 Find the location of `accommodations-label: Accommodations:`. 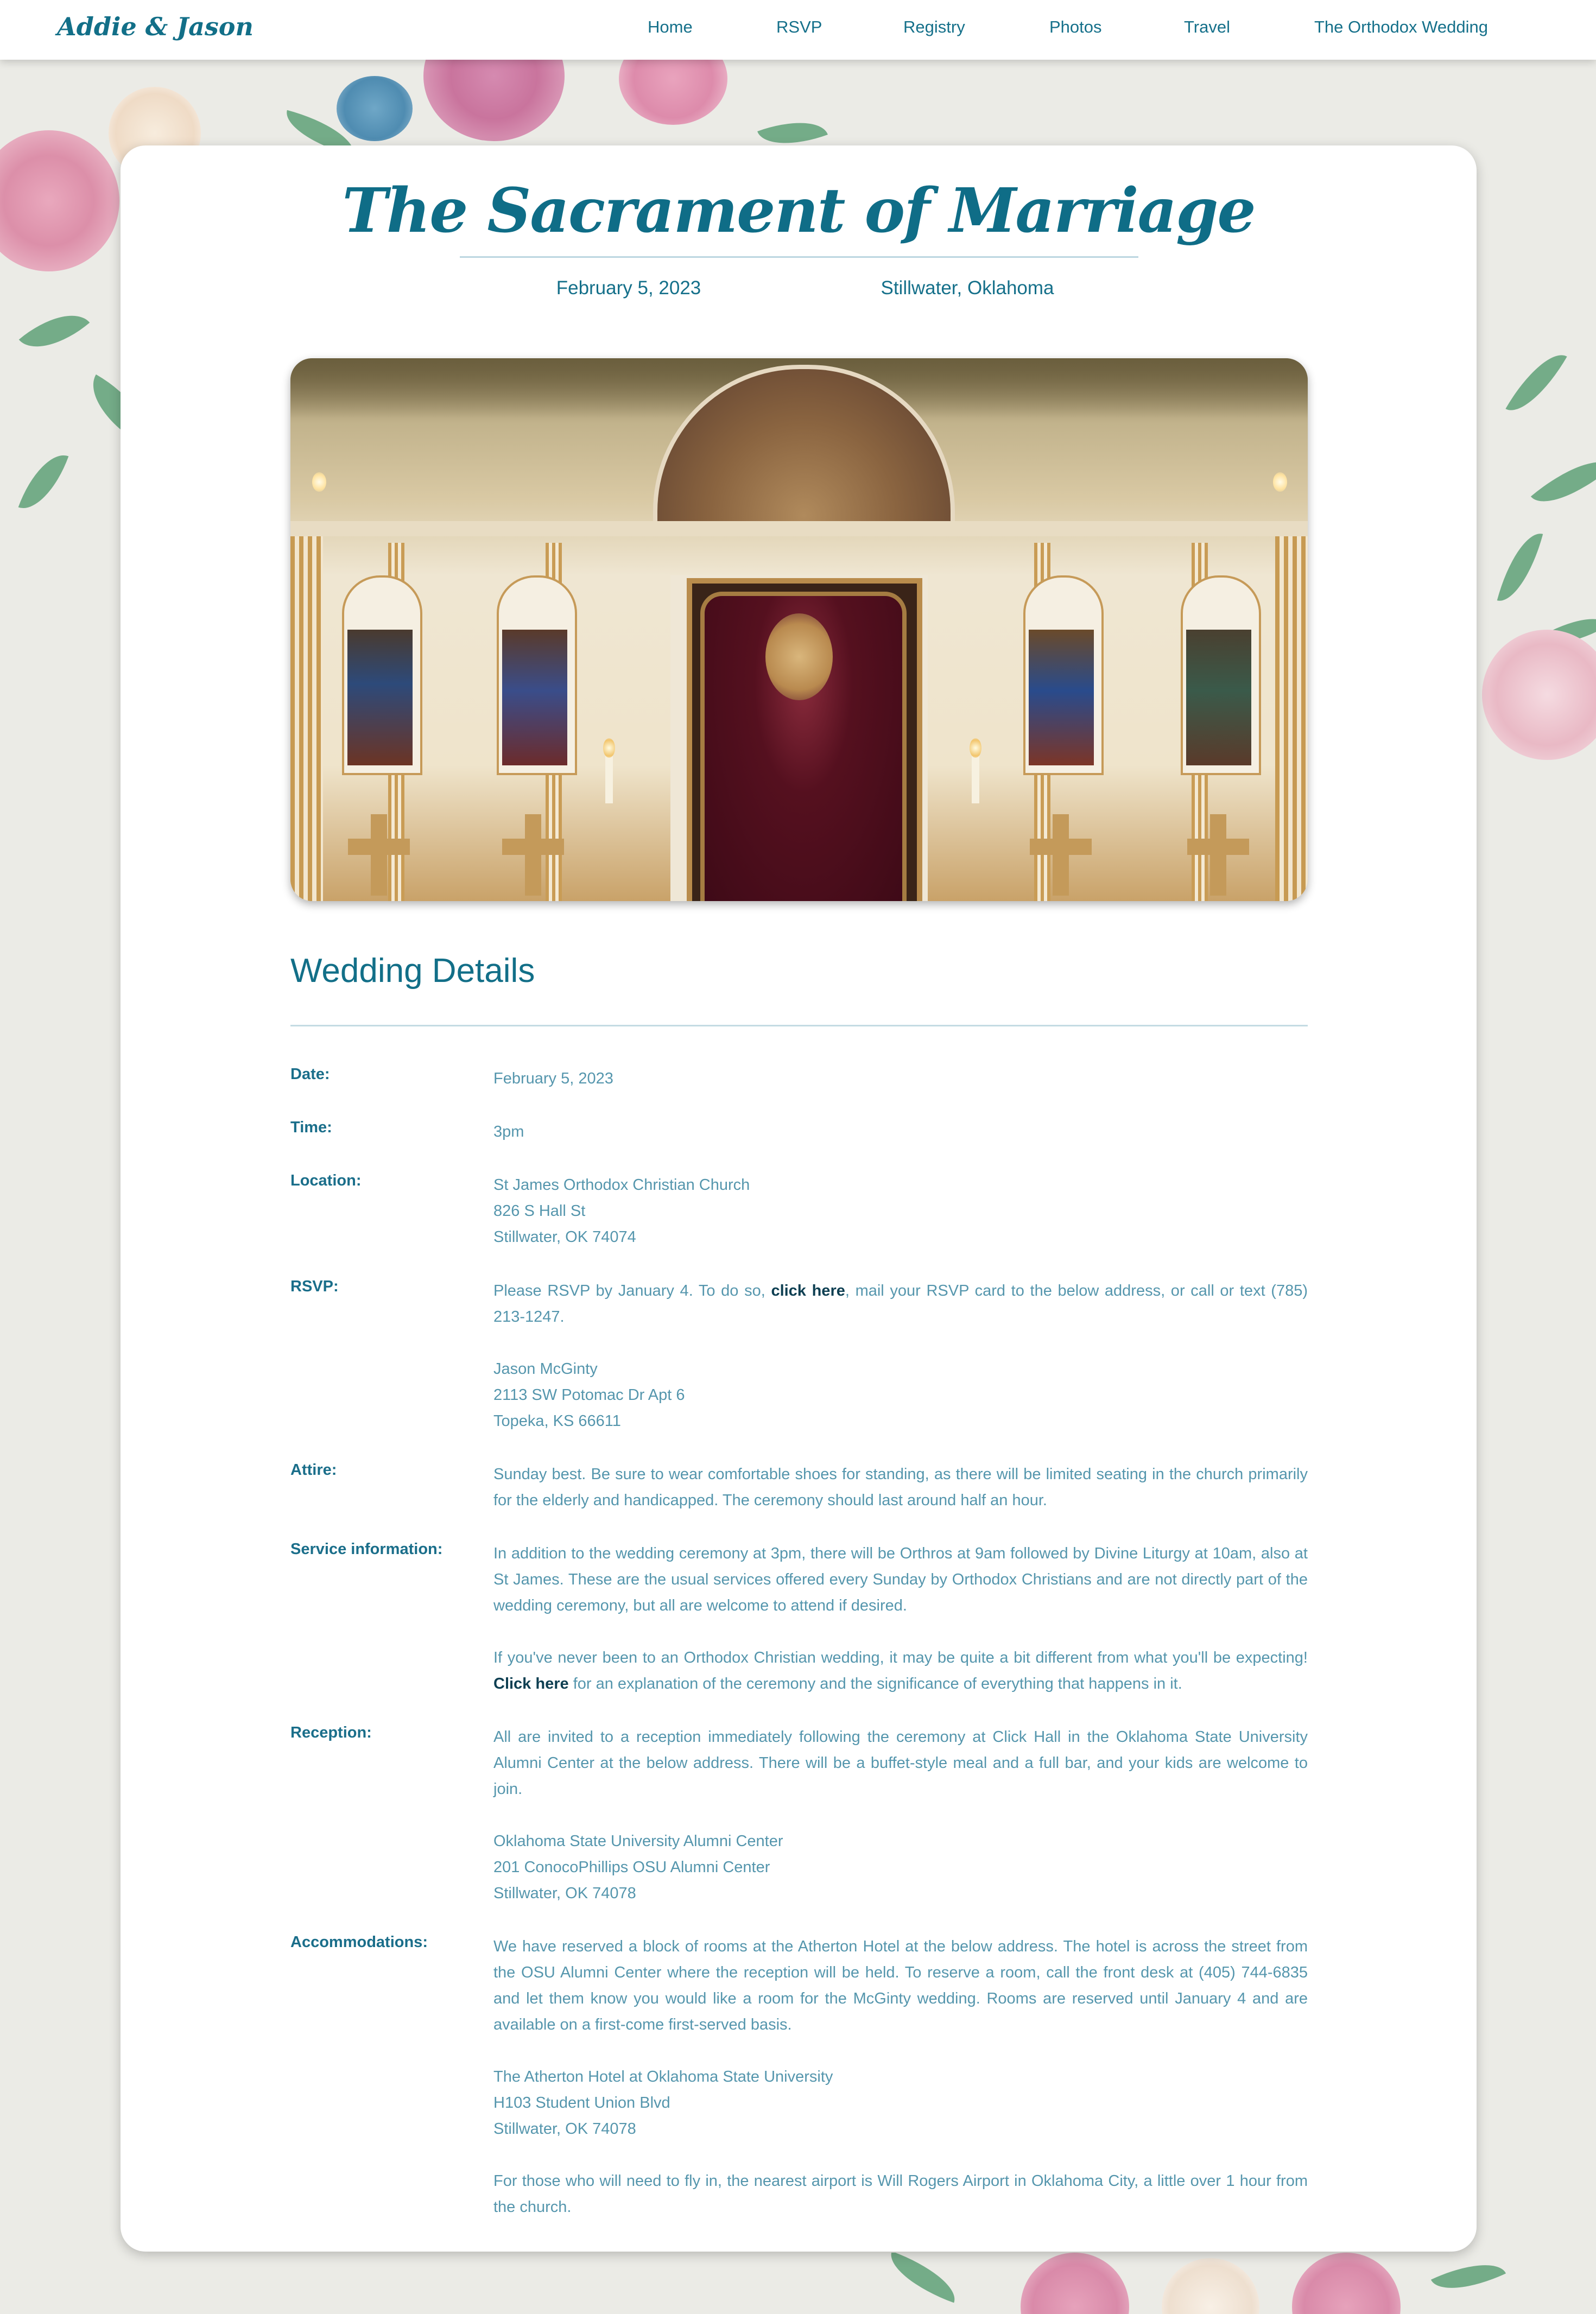

accommodations-label: Accommodations: is located at coordinates (359, 1942).